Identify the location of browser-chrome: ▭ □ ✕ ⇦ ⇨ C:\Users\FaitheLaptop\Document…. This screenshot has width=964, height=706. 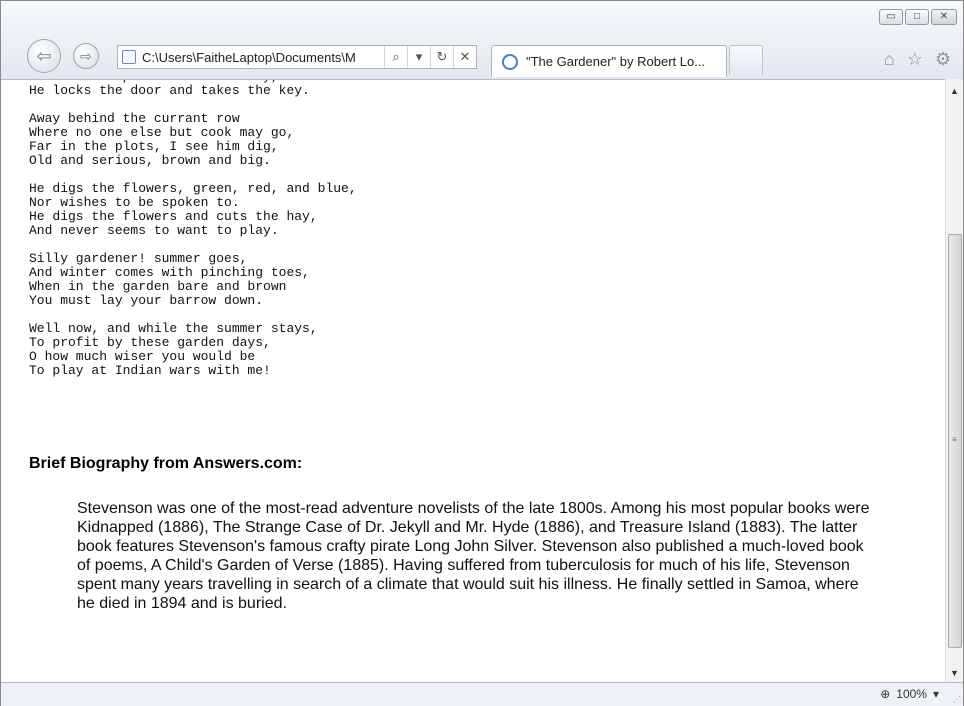
(482, 40).